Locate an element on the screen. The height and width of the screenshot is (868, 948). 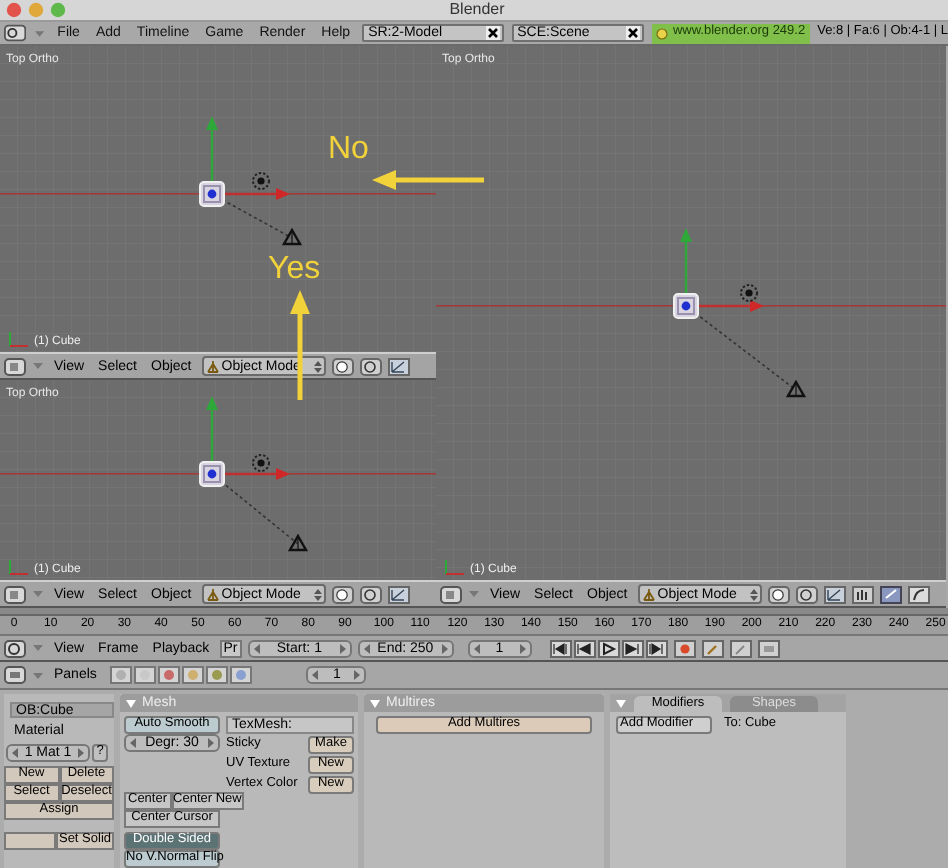
play-icon is located at coordinates (608, 648).